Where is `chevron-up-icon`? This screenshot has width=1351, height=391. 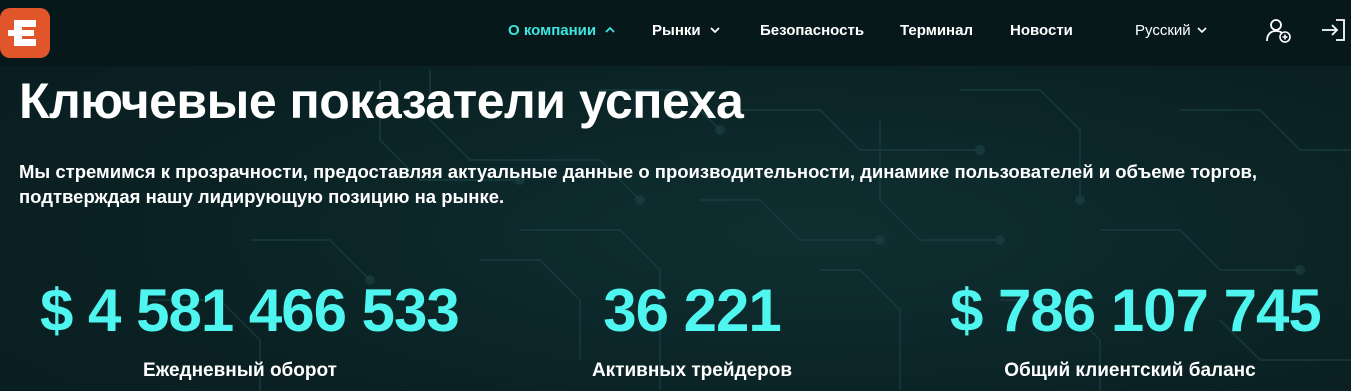
chevron-up-icon is located at coordinates (610, 29).